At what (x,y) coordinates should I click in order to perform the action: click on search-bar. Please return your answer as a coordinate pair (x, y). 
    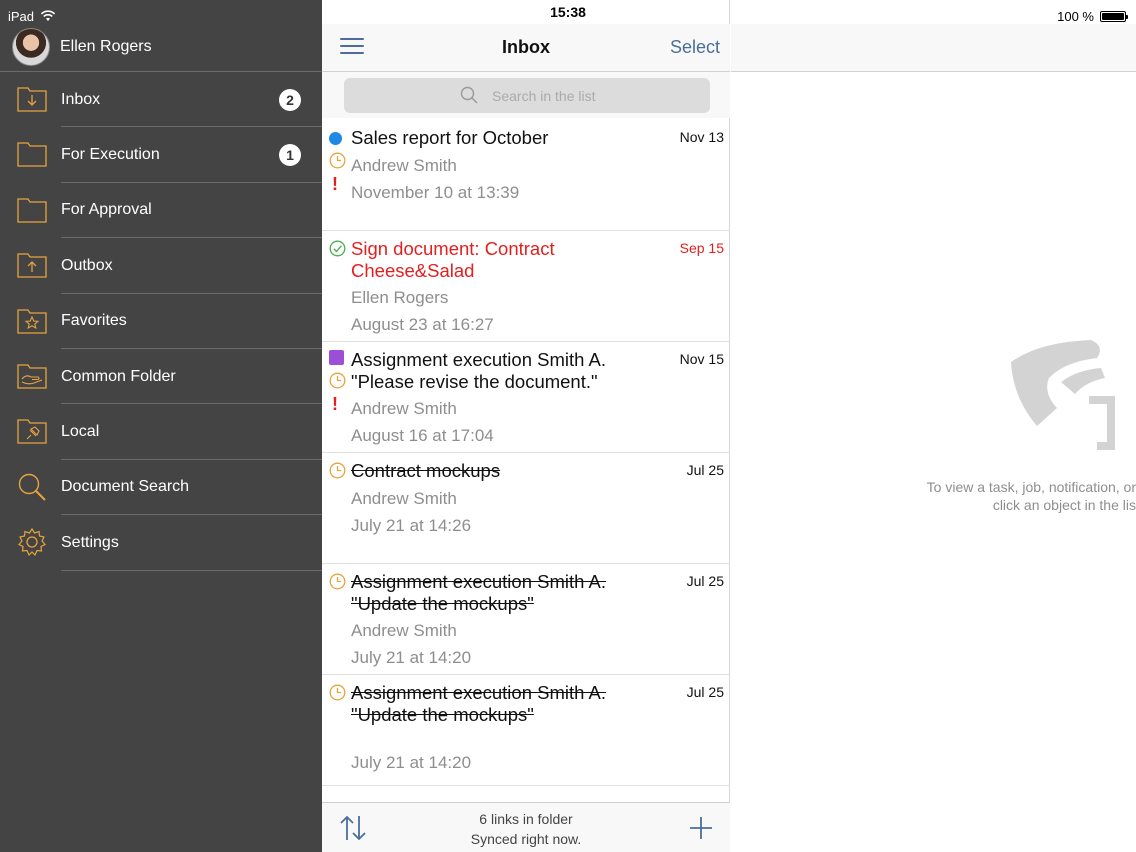
    Looking at the image, I should click on (526, 95).